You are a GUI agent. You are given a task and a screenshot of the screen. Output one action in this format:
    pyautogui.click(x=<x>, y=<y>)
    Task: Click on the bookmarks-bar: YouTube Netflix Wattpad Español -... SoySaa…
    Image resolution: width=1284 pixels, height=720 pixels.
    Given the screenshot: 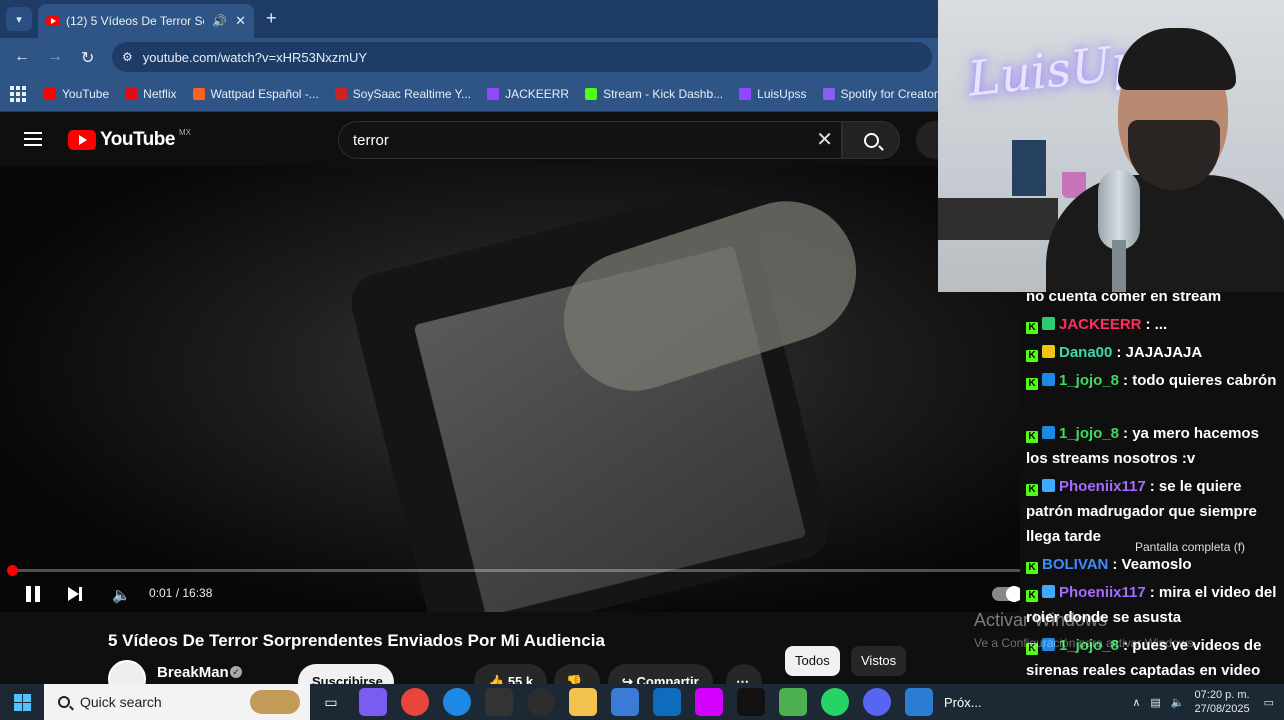 What is the action you would take?
    pyautogui.click(x=478, y=94)
    